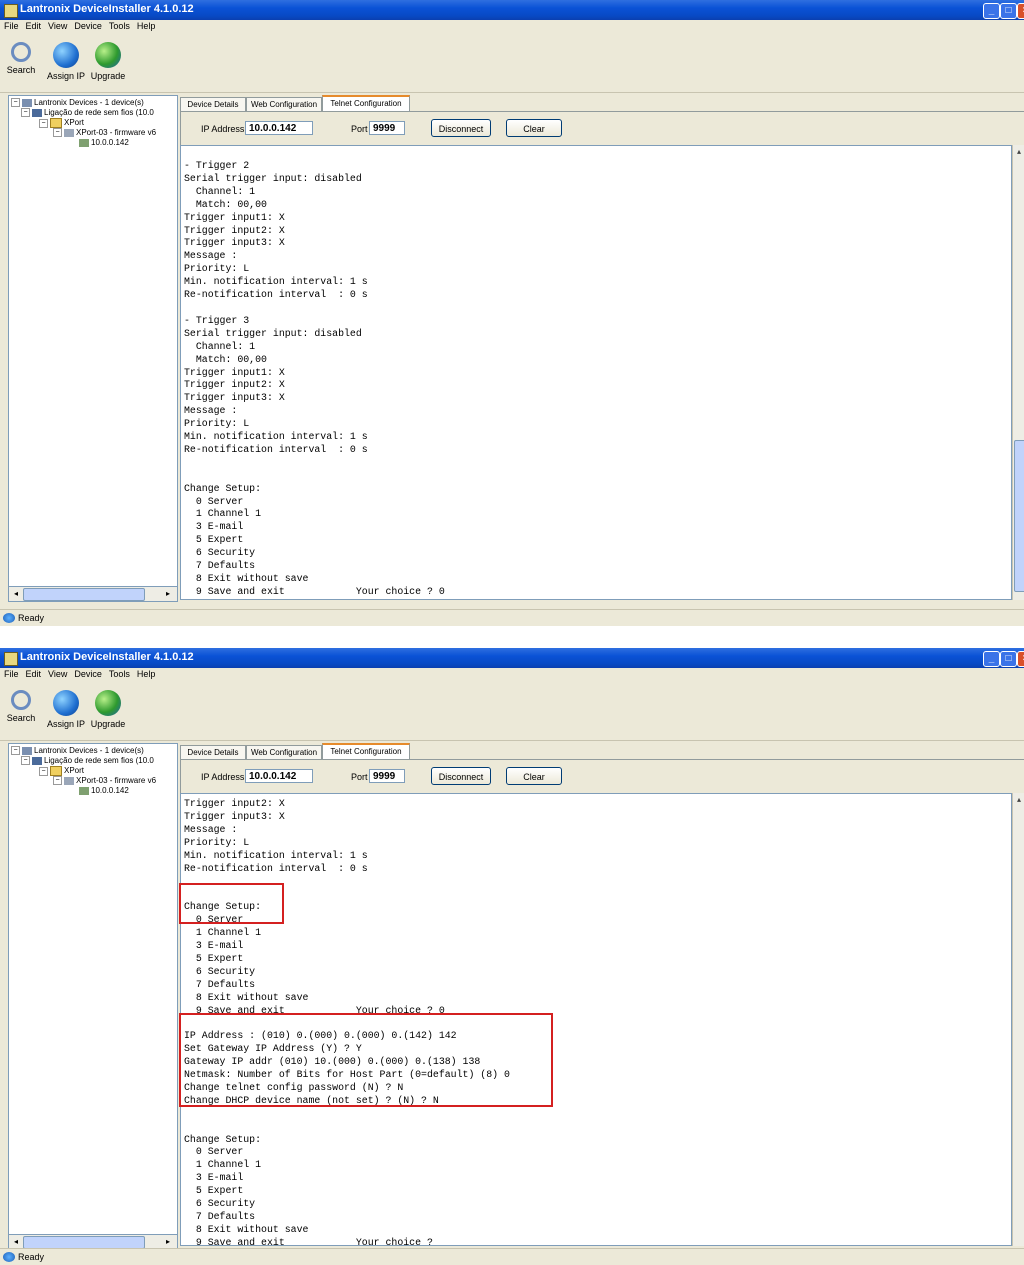 Image resolution: width=1024 pixels, height=1265 pixels. I want to click on assign-ip-label: Assign IP, so click(66, 76).